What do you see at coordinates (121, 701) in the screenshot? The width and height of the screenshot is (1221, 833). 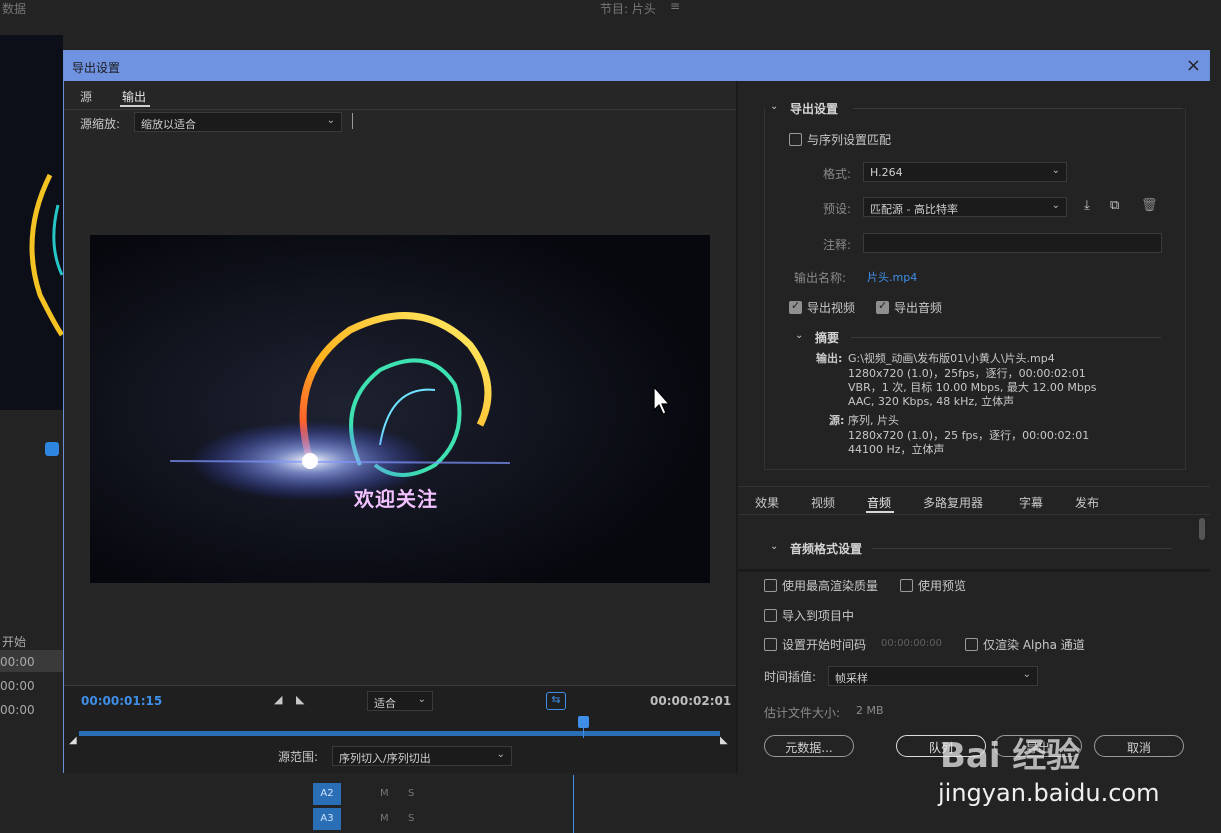 I see `current-timecode: 00:00:01:15` at bounding box center [121, 701].